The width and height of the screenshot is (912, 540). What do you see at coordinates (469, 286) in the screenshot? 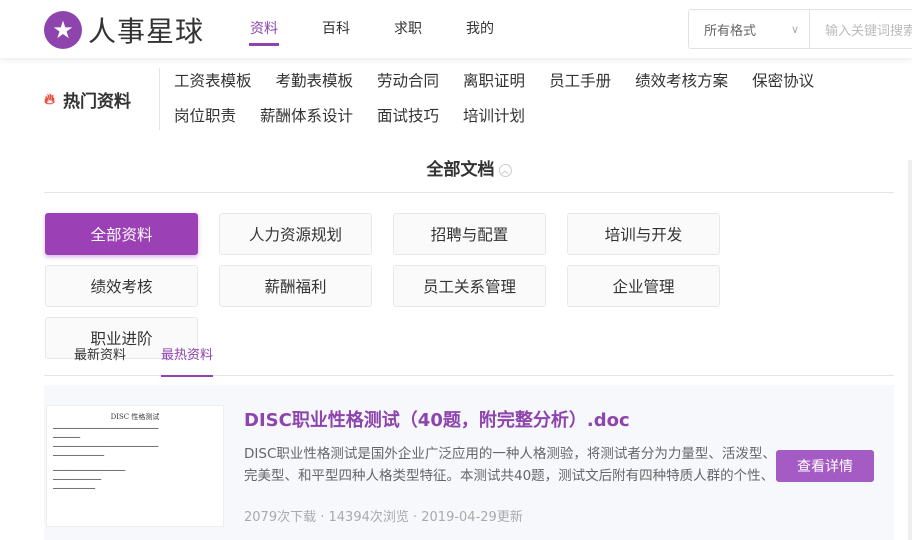
I see `category-button: 员工关系管理` at bounding box center [469, 286].